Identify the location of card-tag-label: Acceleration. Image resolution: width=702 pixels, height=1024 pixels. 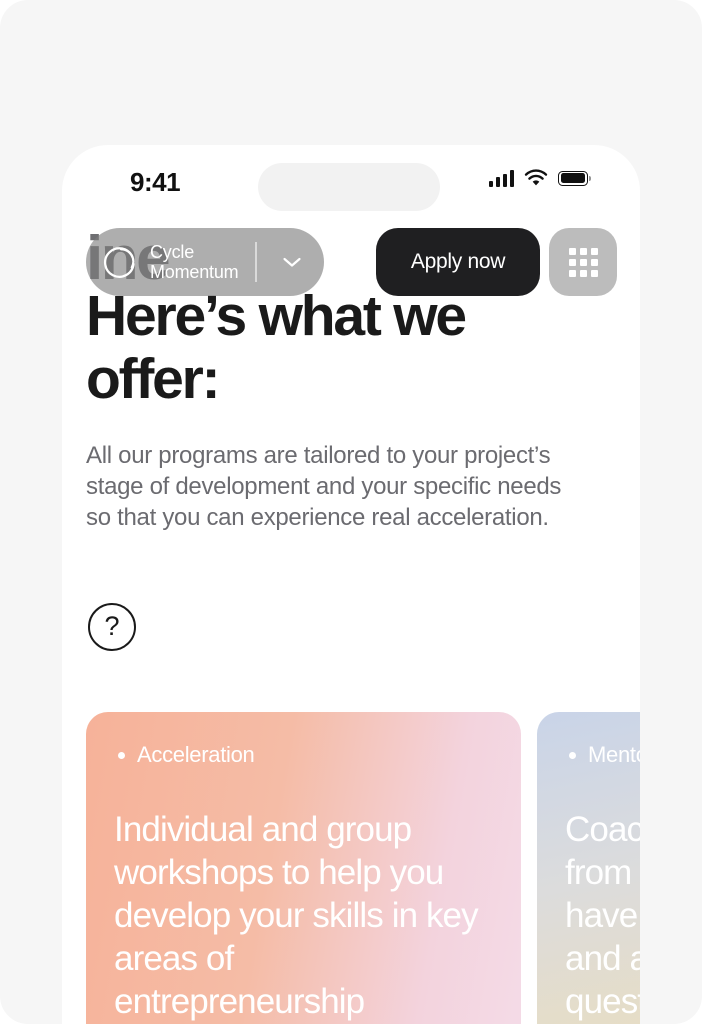
(196, 754).